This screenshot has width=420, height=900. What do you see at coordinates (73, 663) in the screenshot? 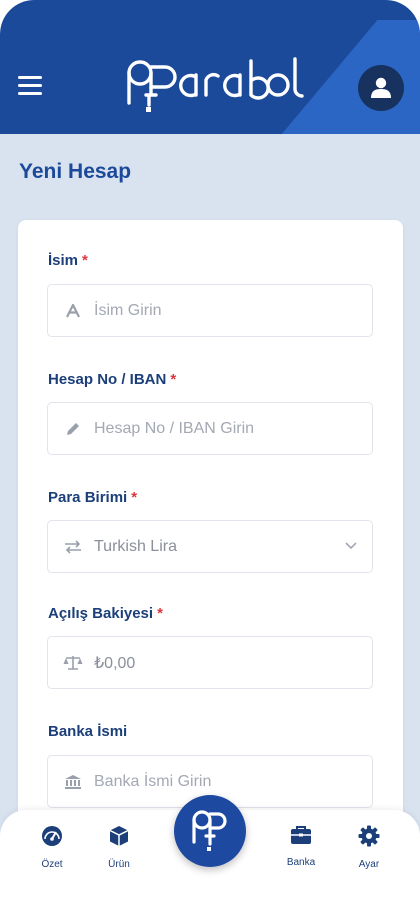
I see `scale-icon` at bounding box center [73, 663].